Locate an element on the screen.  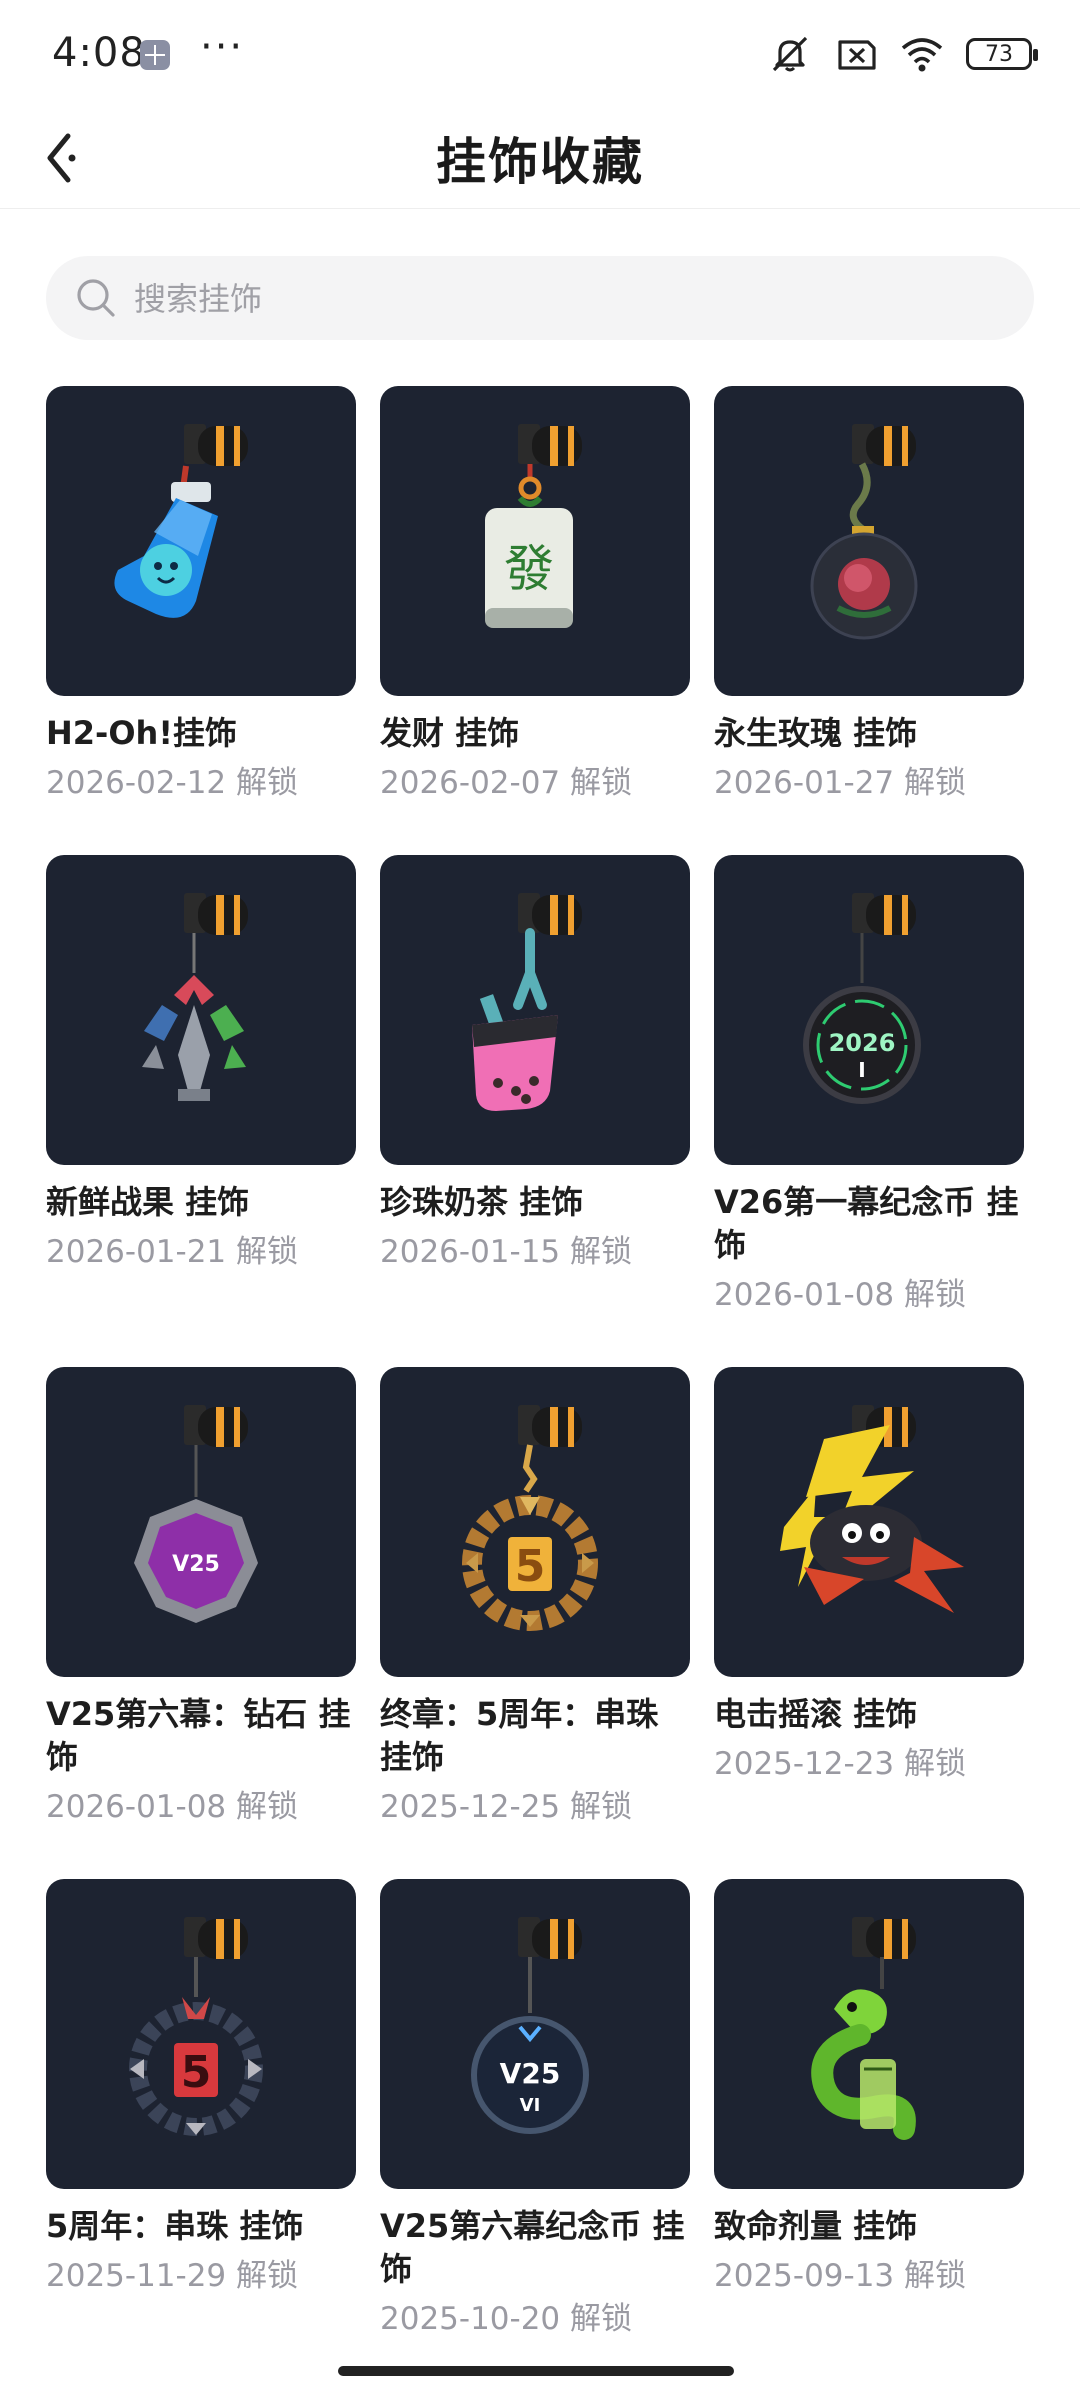
charm-title: 永生玫瑰 挂饰 is located at coordinates (816, 733).